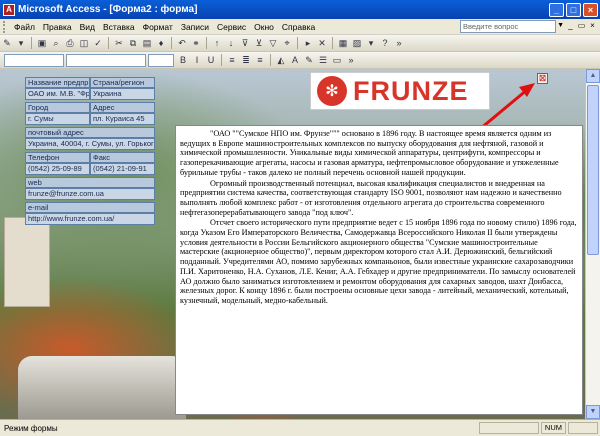 The image size is (600, 436). I want to click on field-web: frunze@frunze.com.ua, so click(90, 194).